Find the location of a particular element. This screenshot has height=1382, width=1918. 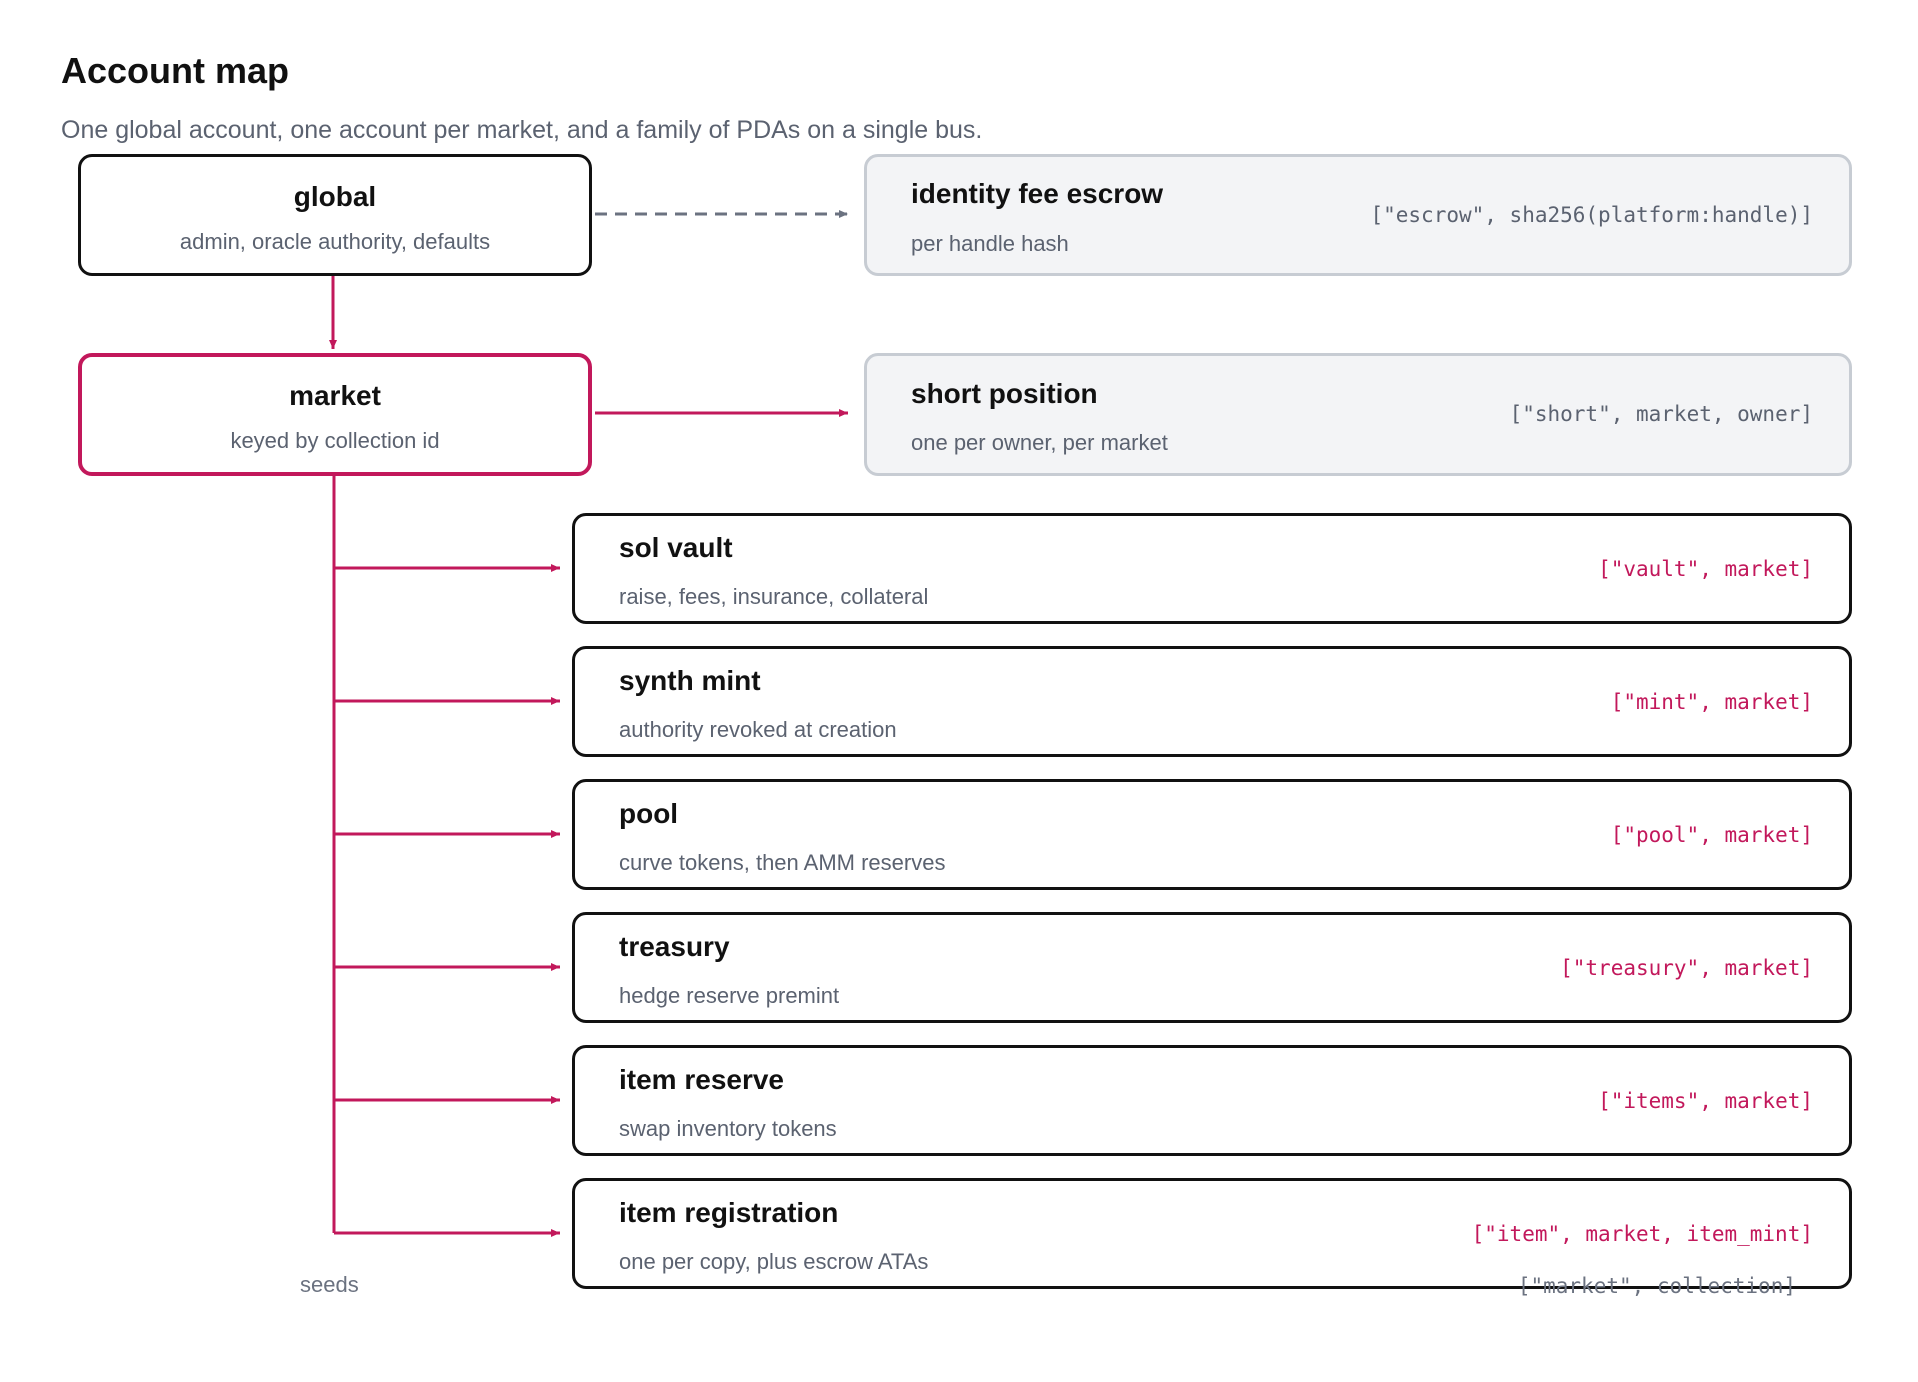

pool-title: pool is located at coordinates (649, 813).